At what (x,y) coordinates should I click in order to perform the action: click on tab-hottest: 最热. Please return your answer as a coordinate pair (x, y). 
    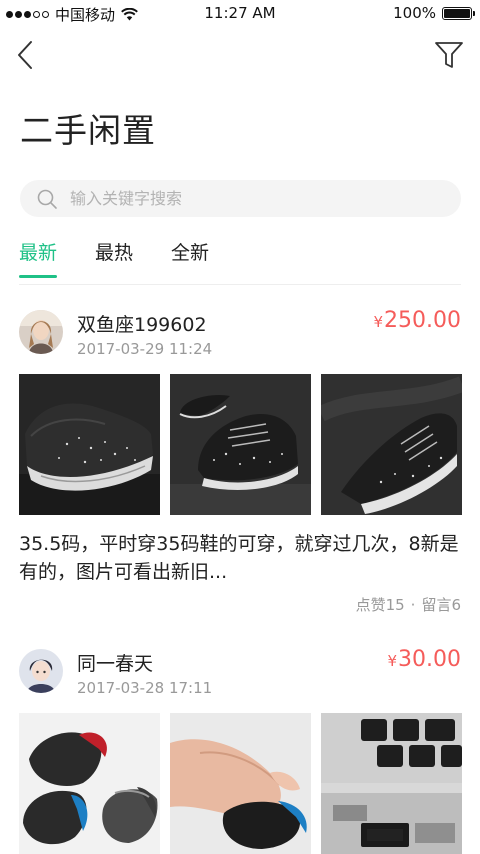
    Looking at the image, I should click on (114, 258).